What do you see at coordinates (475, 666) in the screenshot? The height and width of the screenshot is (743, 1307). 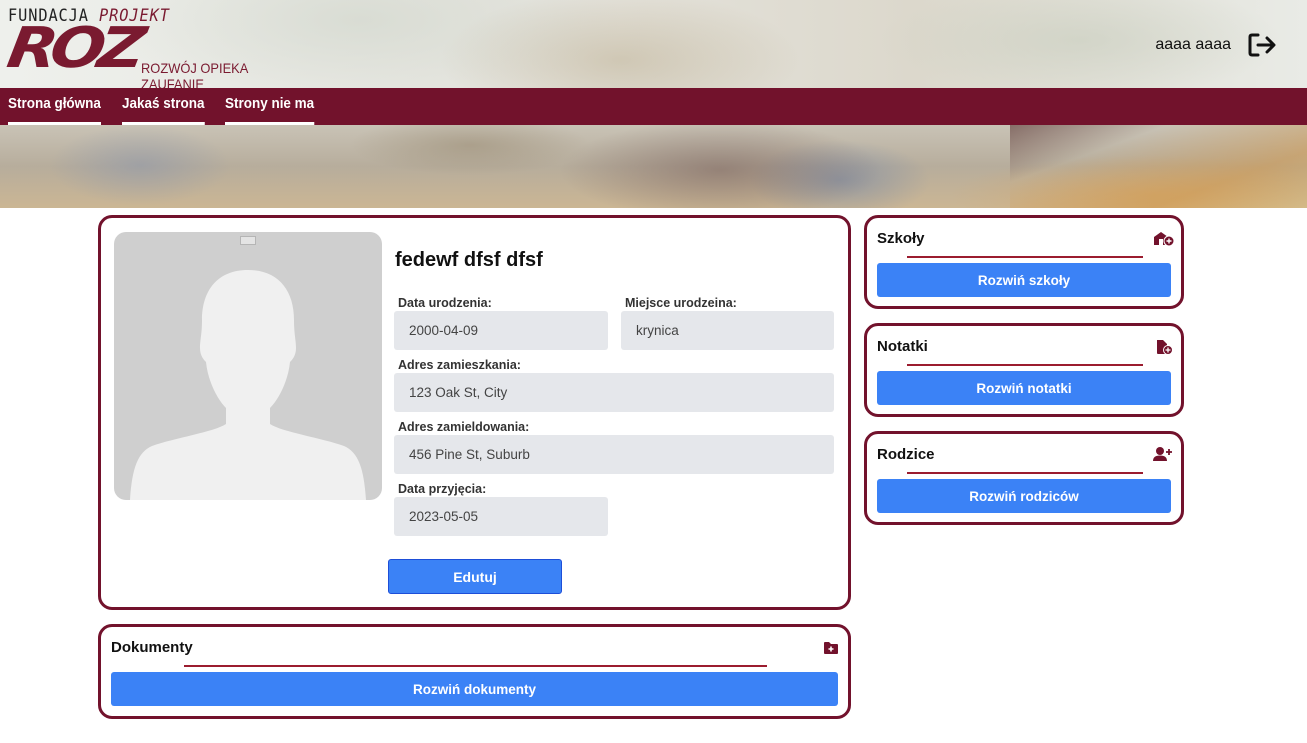 I see `documents-title-underline` at bounding box center [475, 666].